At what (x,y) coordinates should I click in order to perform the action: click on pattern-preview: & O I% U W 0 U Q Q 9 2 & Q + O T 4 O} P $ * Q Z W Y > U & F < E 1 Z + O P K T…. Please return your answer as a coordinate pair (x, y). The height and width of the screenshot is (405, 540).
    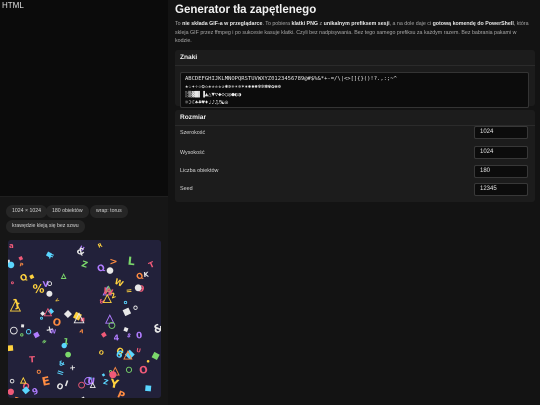
    Looking at the image, I should click on (84, 319).